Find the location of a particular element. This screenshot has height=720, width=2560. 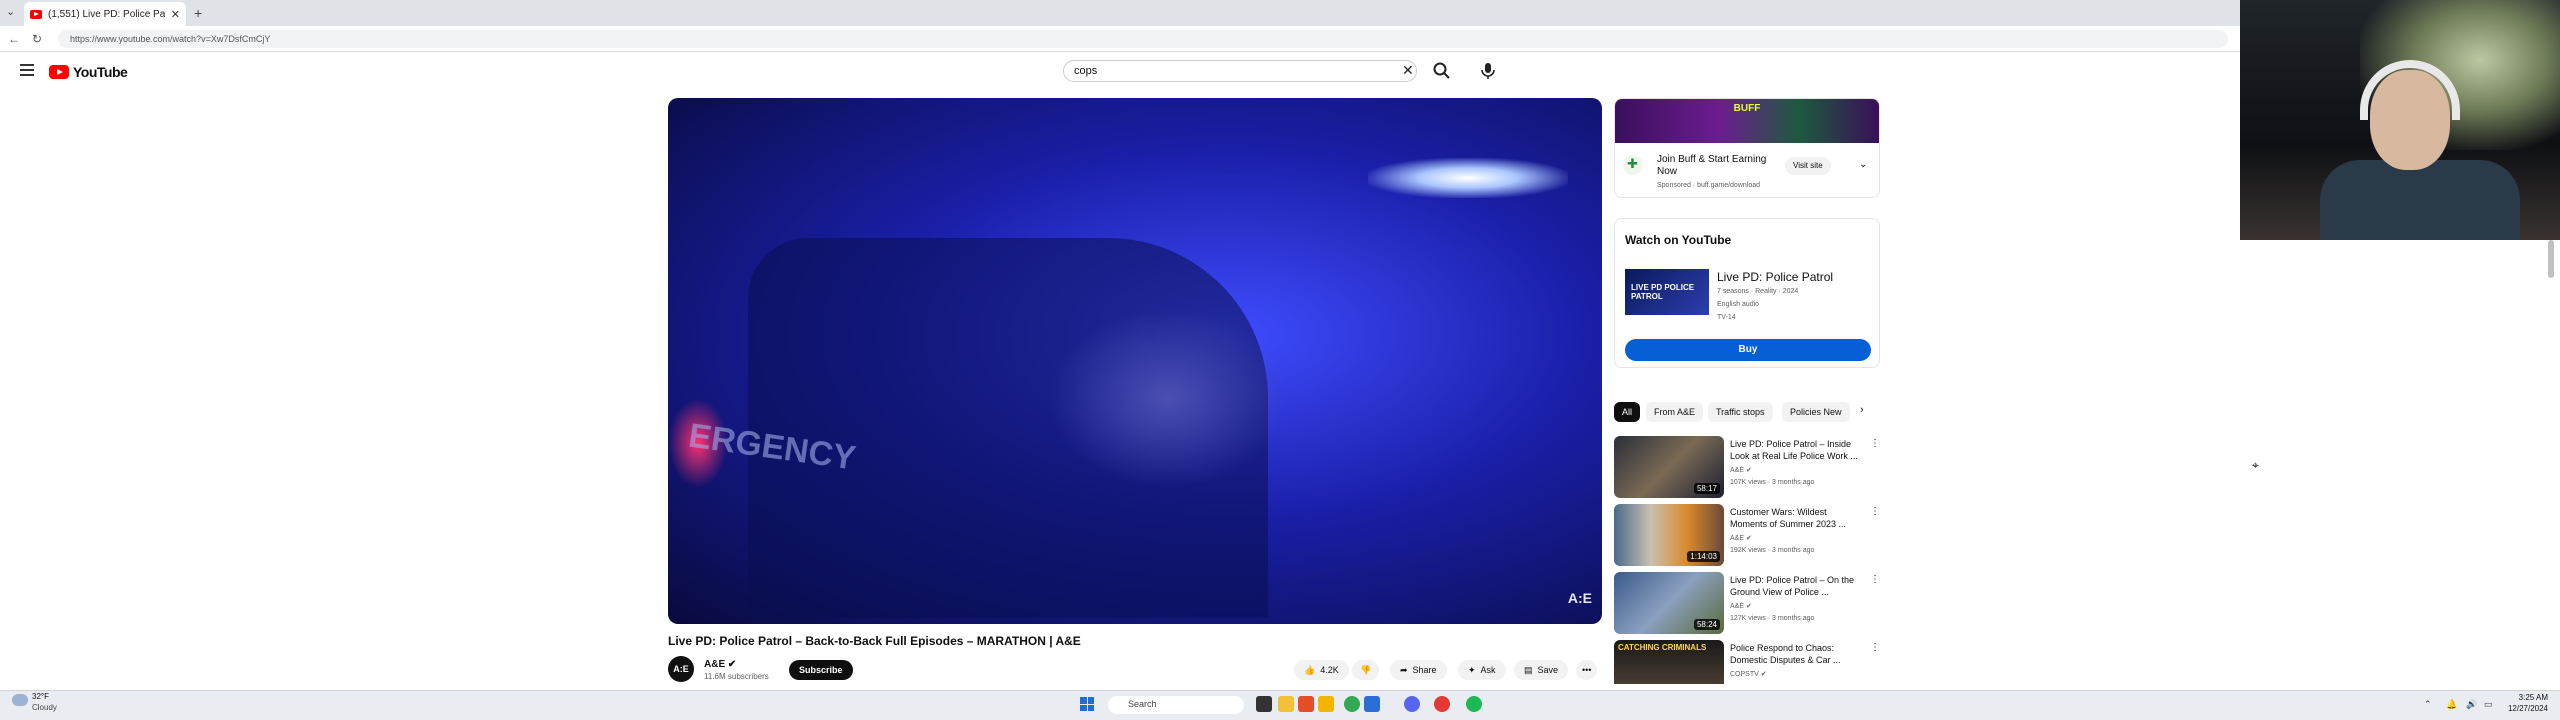

channel-avatar: A:E is located at coordinates (681, 669).